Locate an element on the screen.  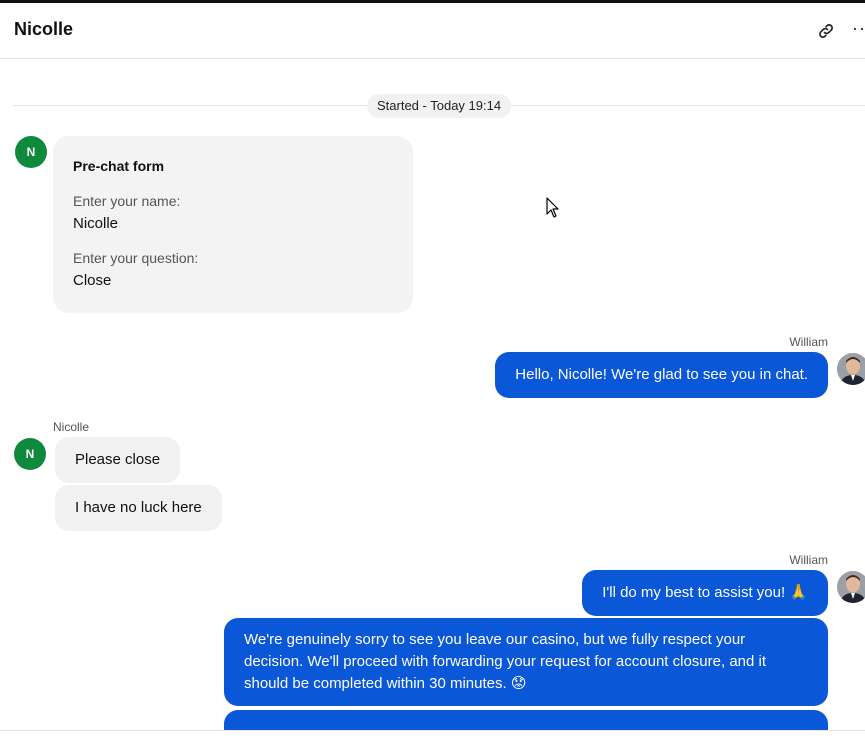
chat-header: Nicolle ··· is located at coordinates (432, 31).